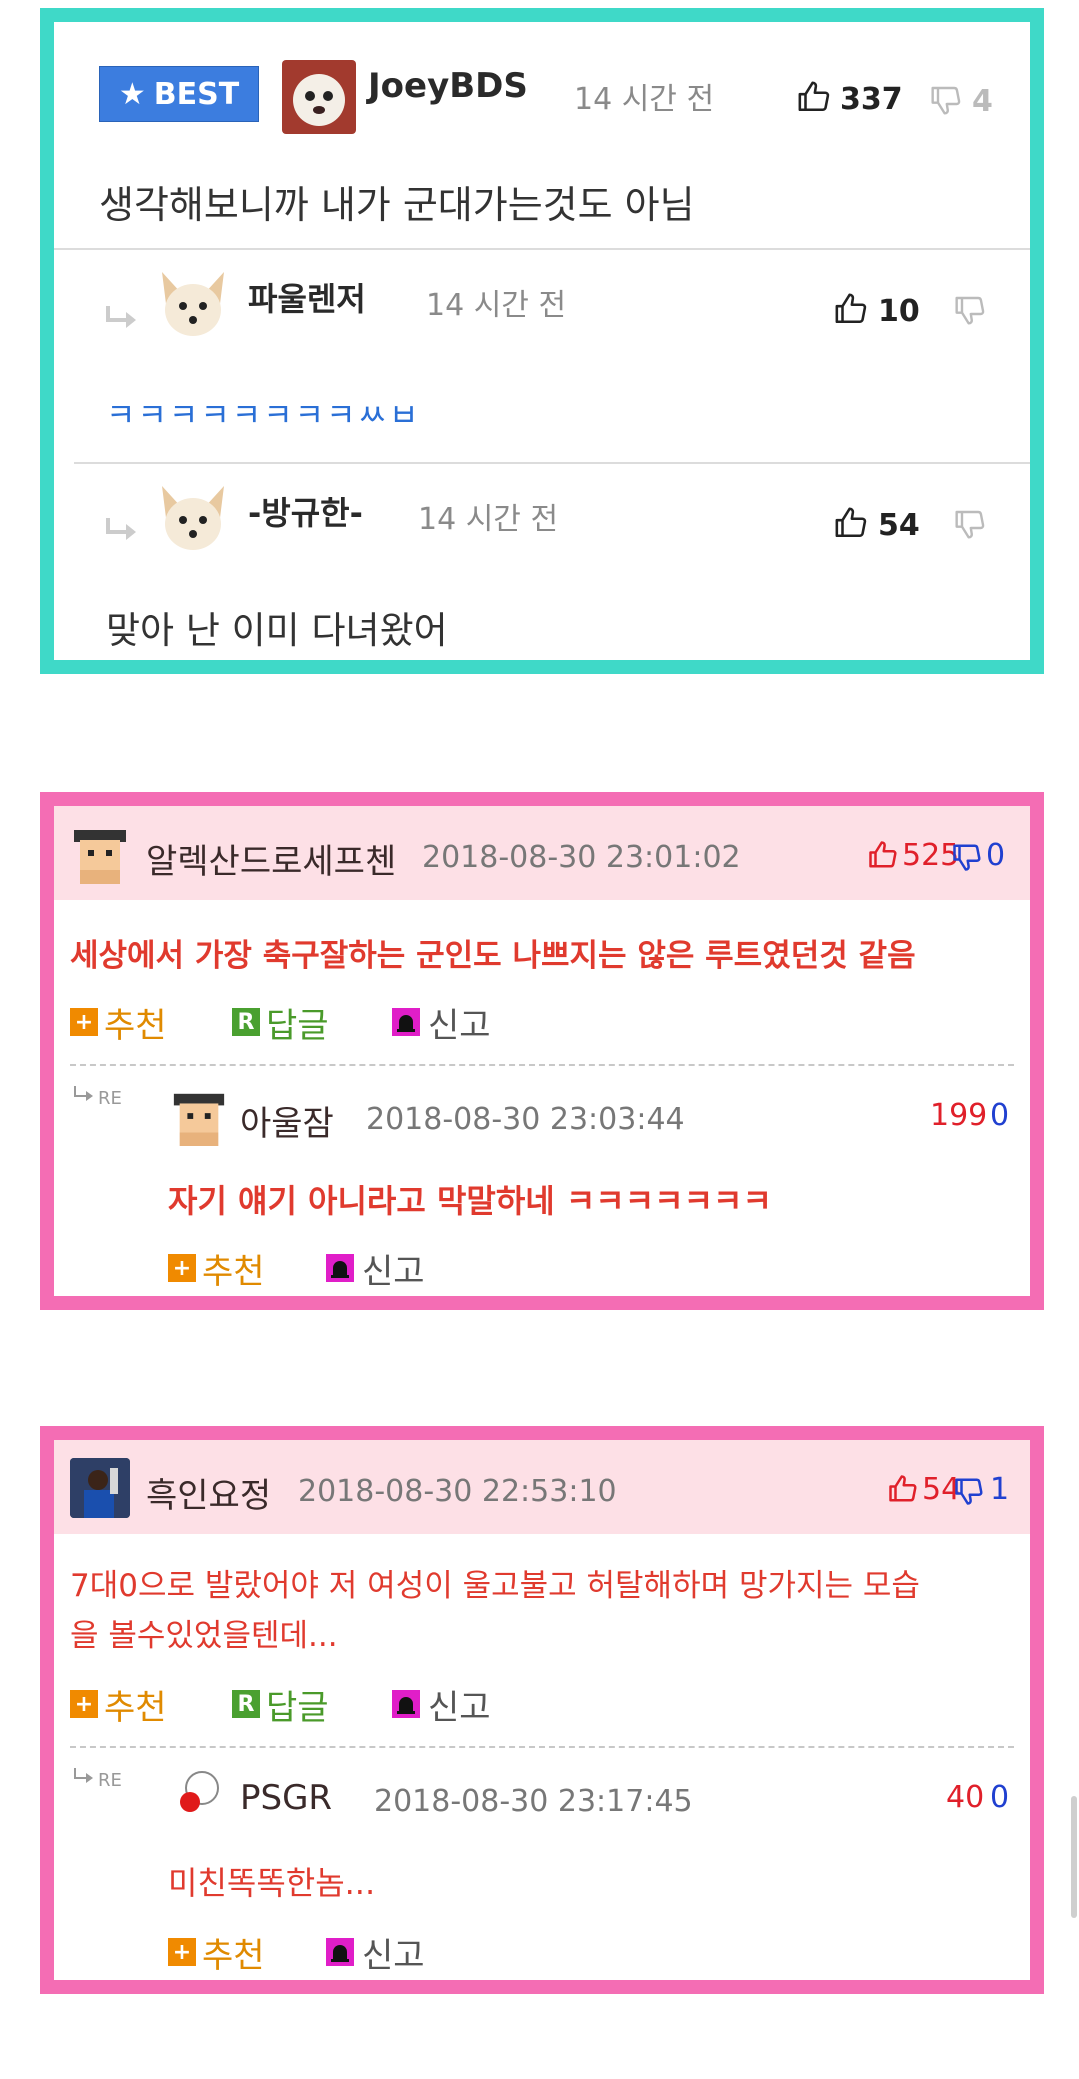  Describe the element at coordinates (899, 311) in the screenshot. I see `like-count: 10` at that location.